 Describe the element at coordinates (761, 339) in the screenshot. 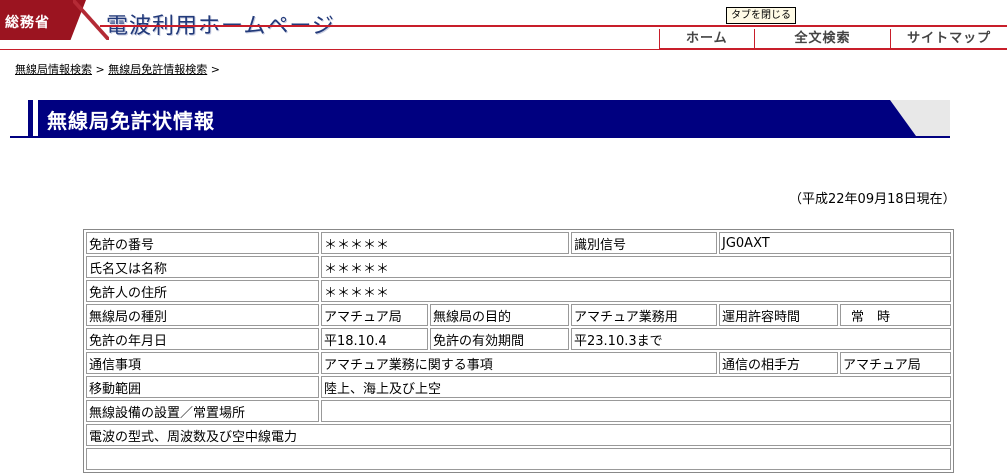

I see `validity-value: 平23.10.3まで` at that location.